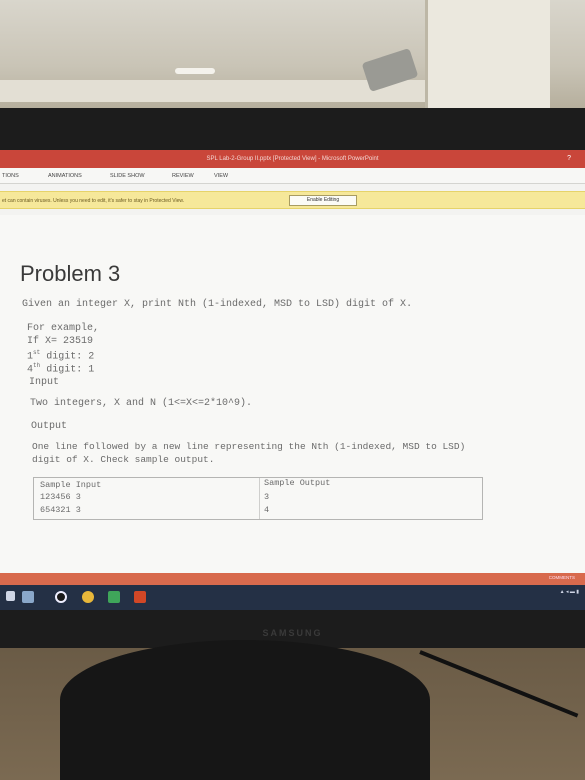  What do you see at coordinates (245, 710) in the screenshot?
I see `monitor-stand` at bounding box center [245, 710].